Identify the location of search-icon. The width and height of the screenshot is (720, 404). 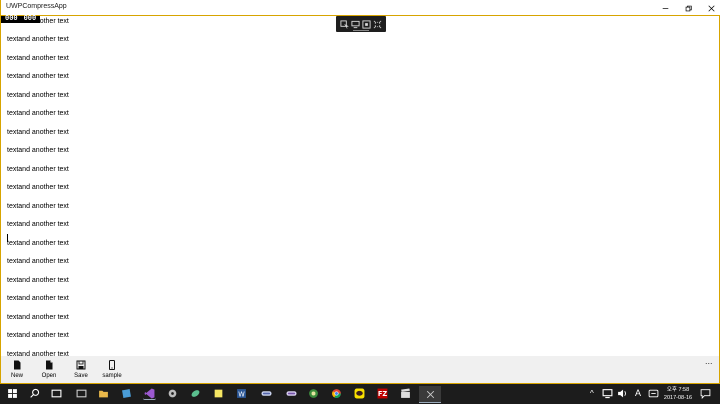
(35, 393).